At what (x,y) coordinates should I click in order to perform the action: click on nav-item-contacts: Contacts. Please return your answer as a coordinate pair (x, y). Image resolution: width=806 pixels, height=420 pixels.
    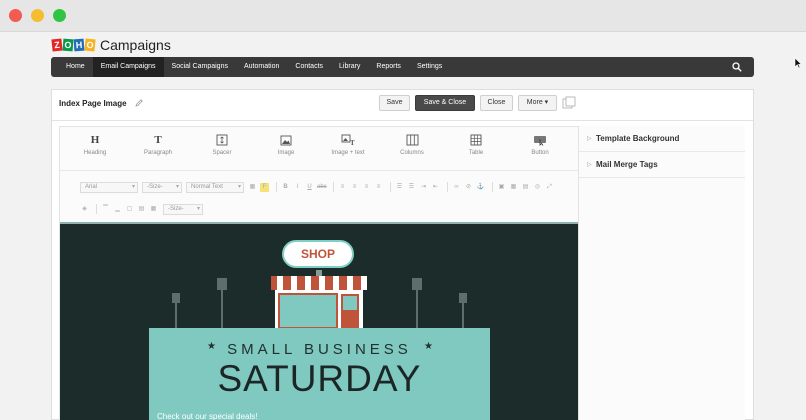
    Looking at the image, I should click on (309, 67).